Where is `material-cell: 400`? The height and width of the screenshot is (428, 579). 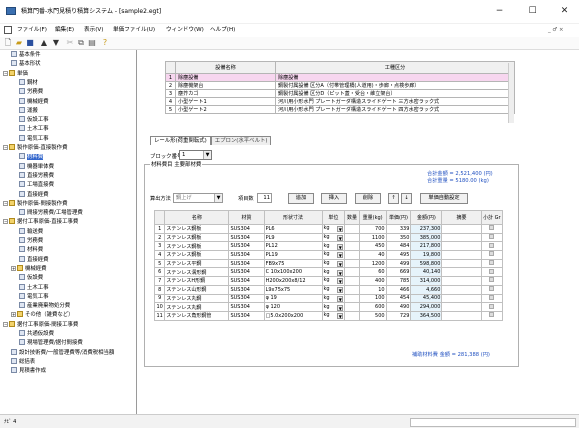 material-cell: 400 is located at coordinates (372, 281).